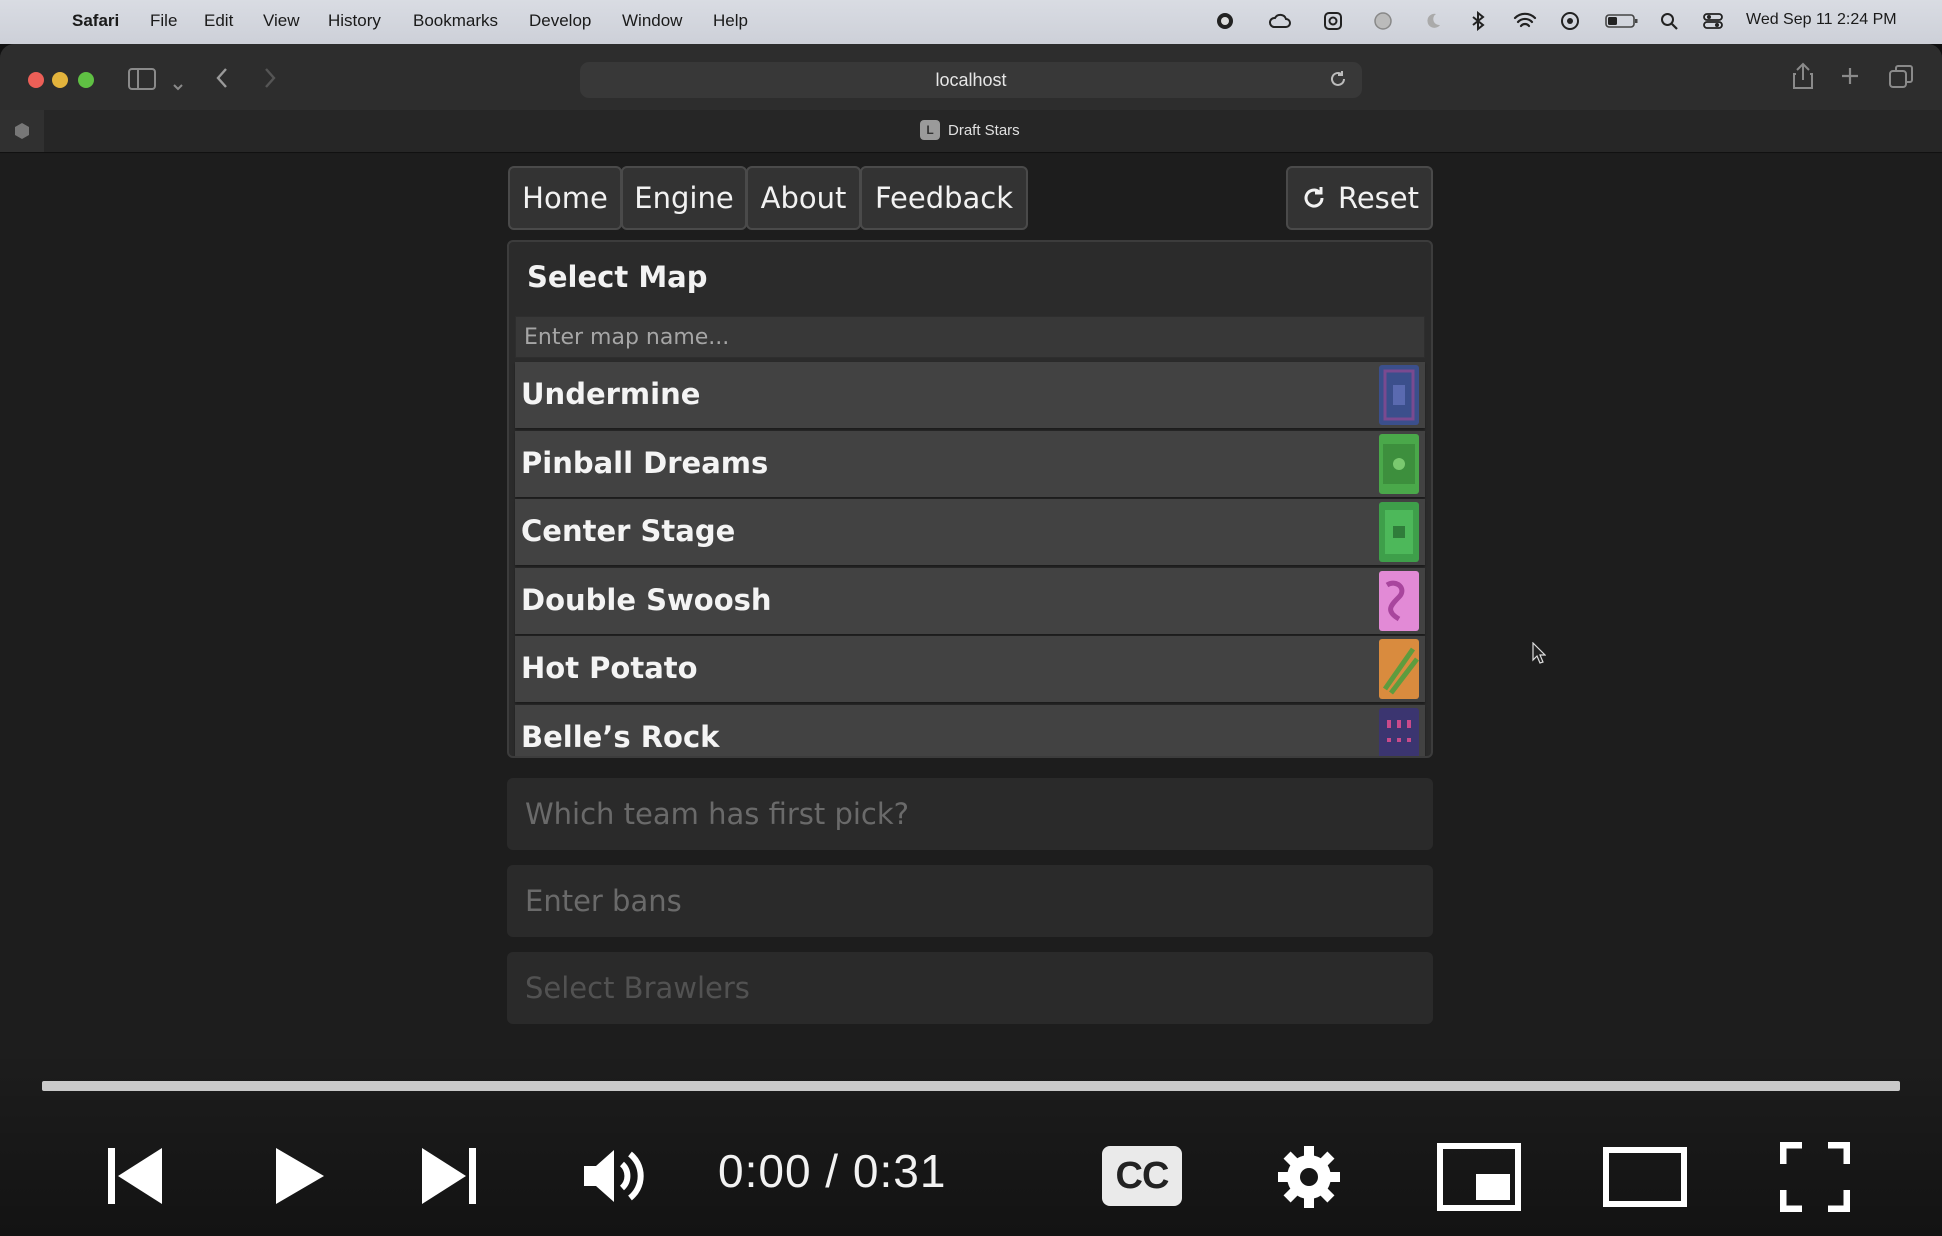  What do you see at coordinates (609, 668) in the screenshot?
I see `map-name: Hot Potato` at bounding box center [609, 668].